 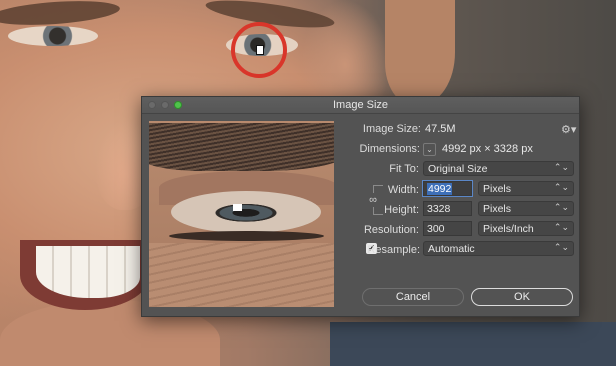 What do you see at coordinates (389, 149) in the screenshot?
I see `dimensions-label: Dimensions:` at bounding box center [389, 149].